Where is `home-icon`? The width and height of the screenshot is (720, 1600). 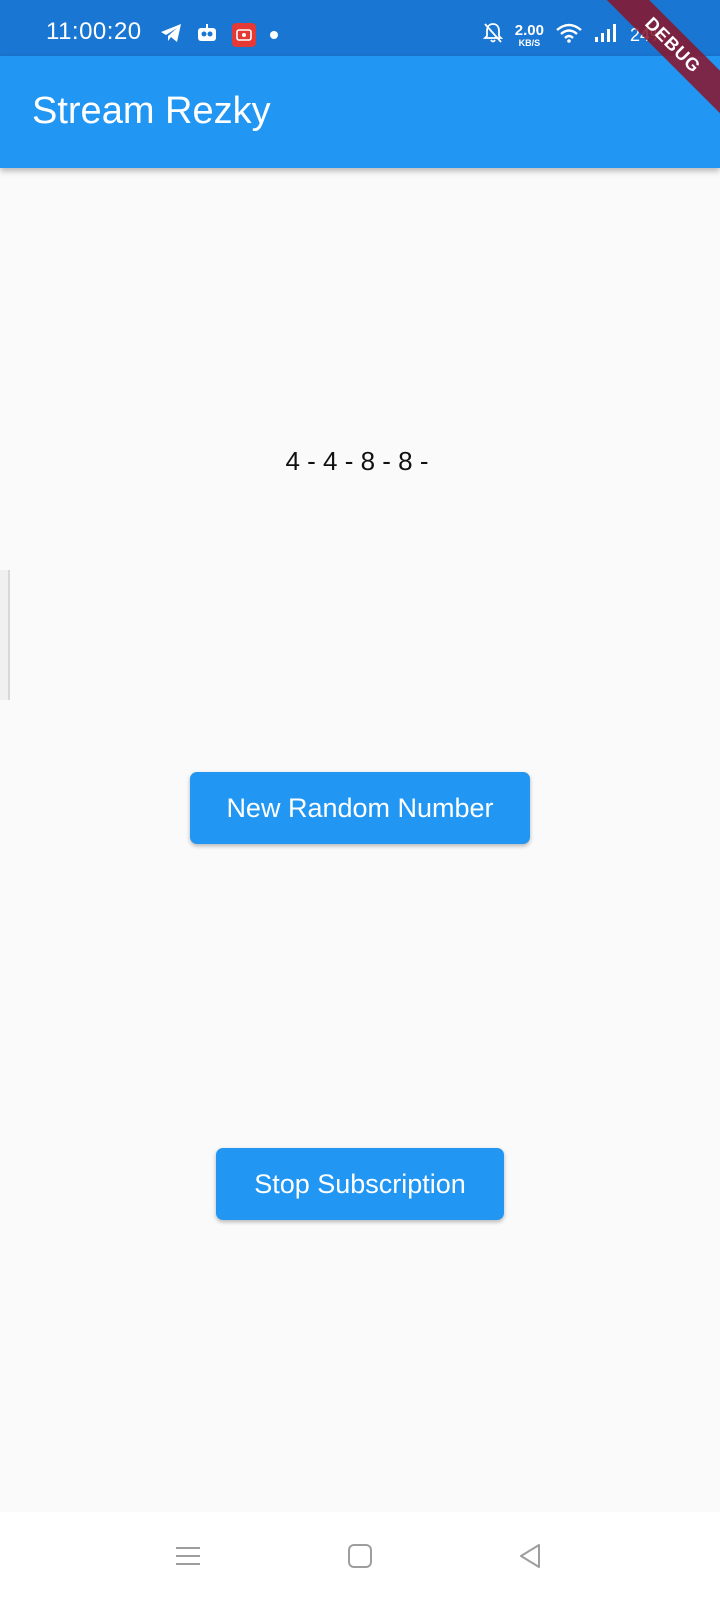 home-icon is located at coordinates (360, 1556).